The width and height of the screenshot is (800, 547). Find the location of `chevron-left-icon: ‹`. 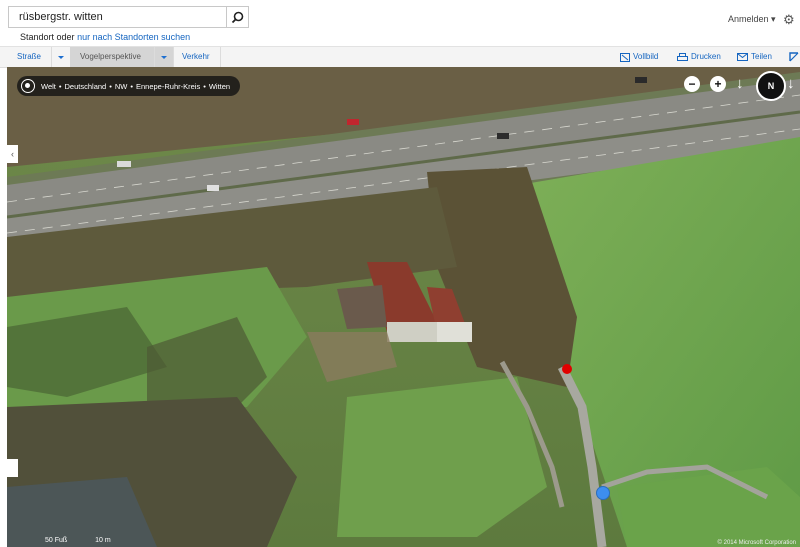

chevron-left-icon: ‹ is located at coordinates (12, 154).